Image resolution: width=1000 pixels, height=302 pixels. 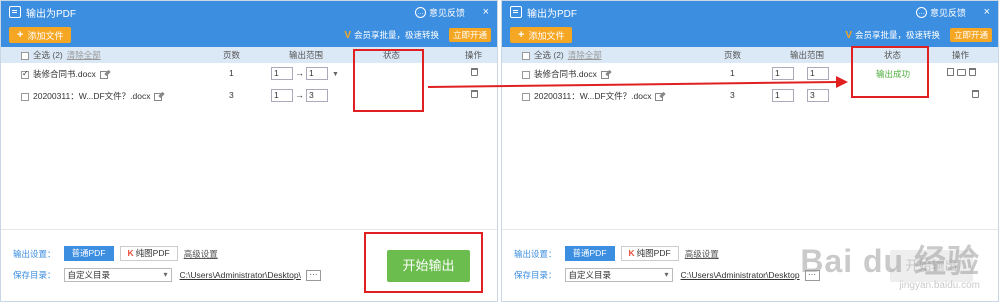 What do you see at coordinates (807, 55) in the screenshot?
I see `col-range: 输出范围` at bounding box center [807, 55].